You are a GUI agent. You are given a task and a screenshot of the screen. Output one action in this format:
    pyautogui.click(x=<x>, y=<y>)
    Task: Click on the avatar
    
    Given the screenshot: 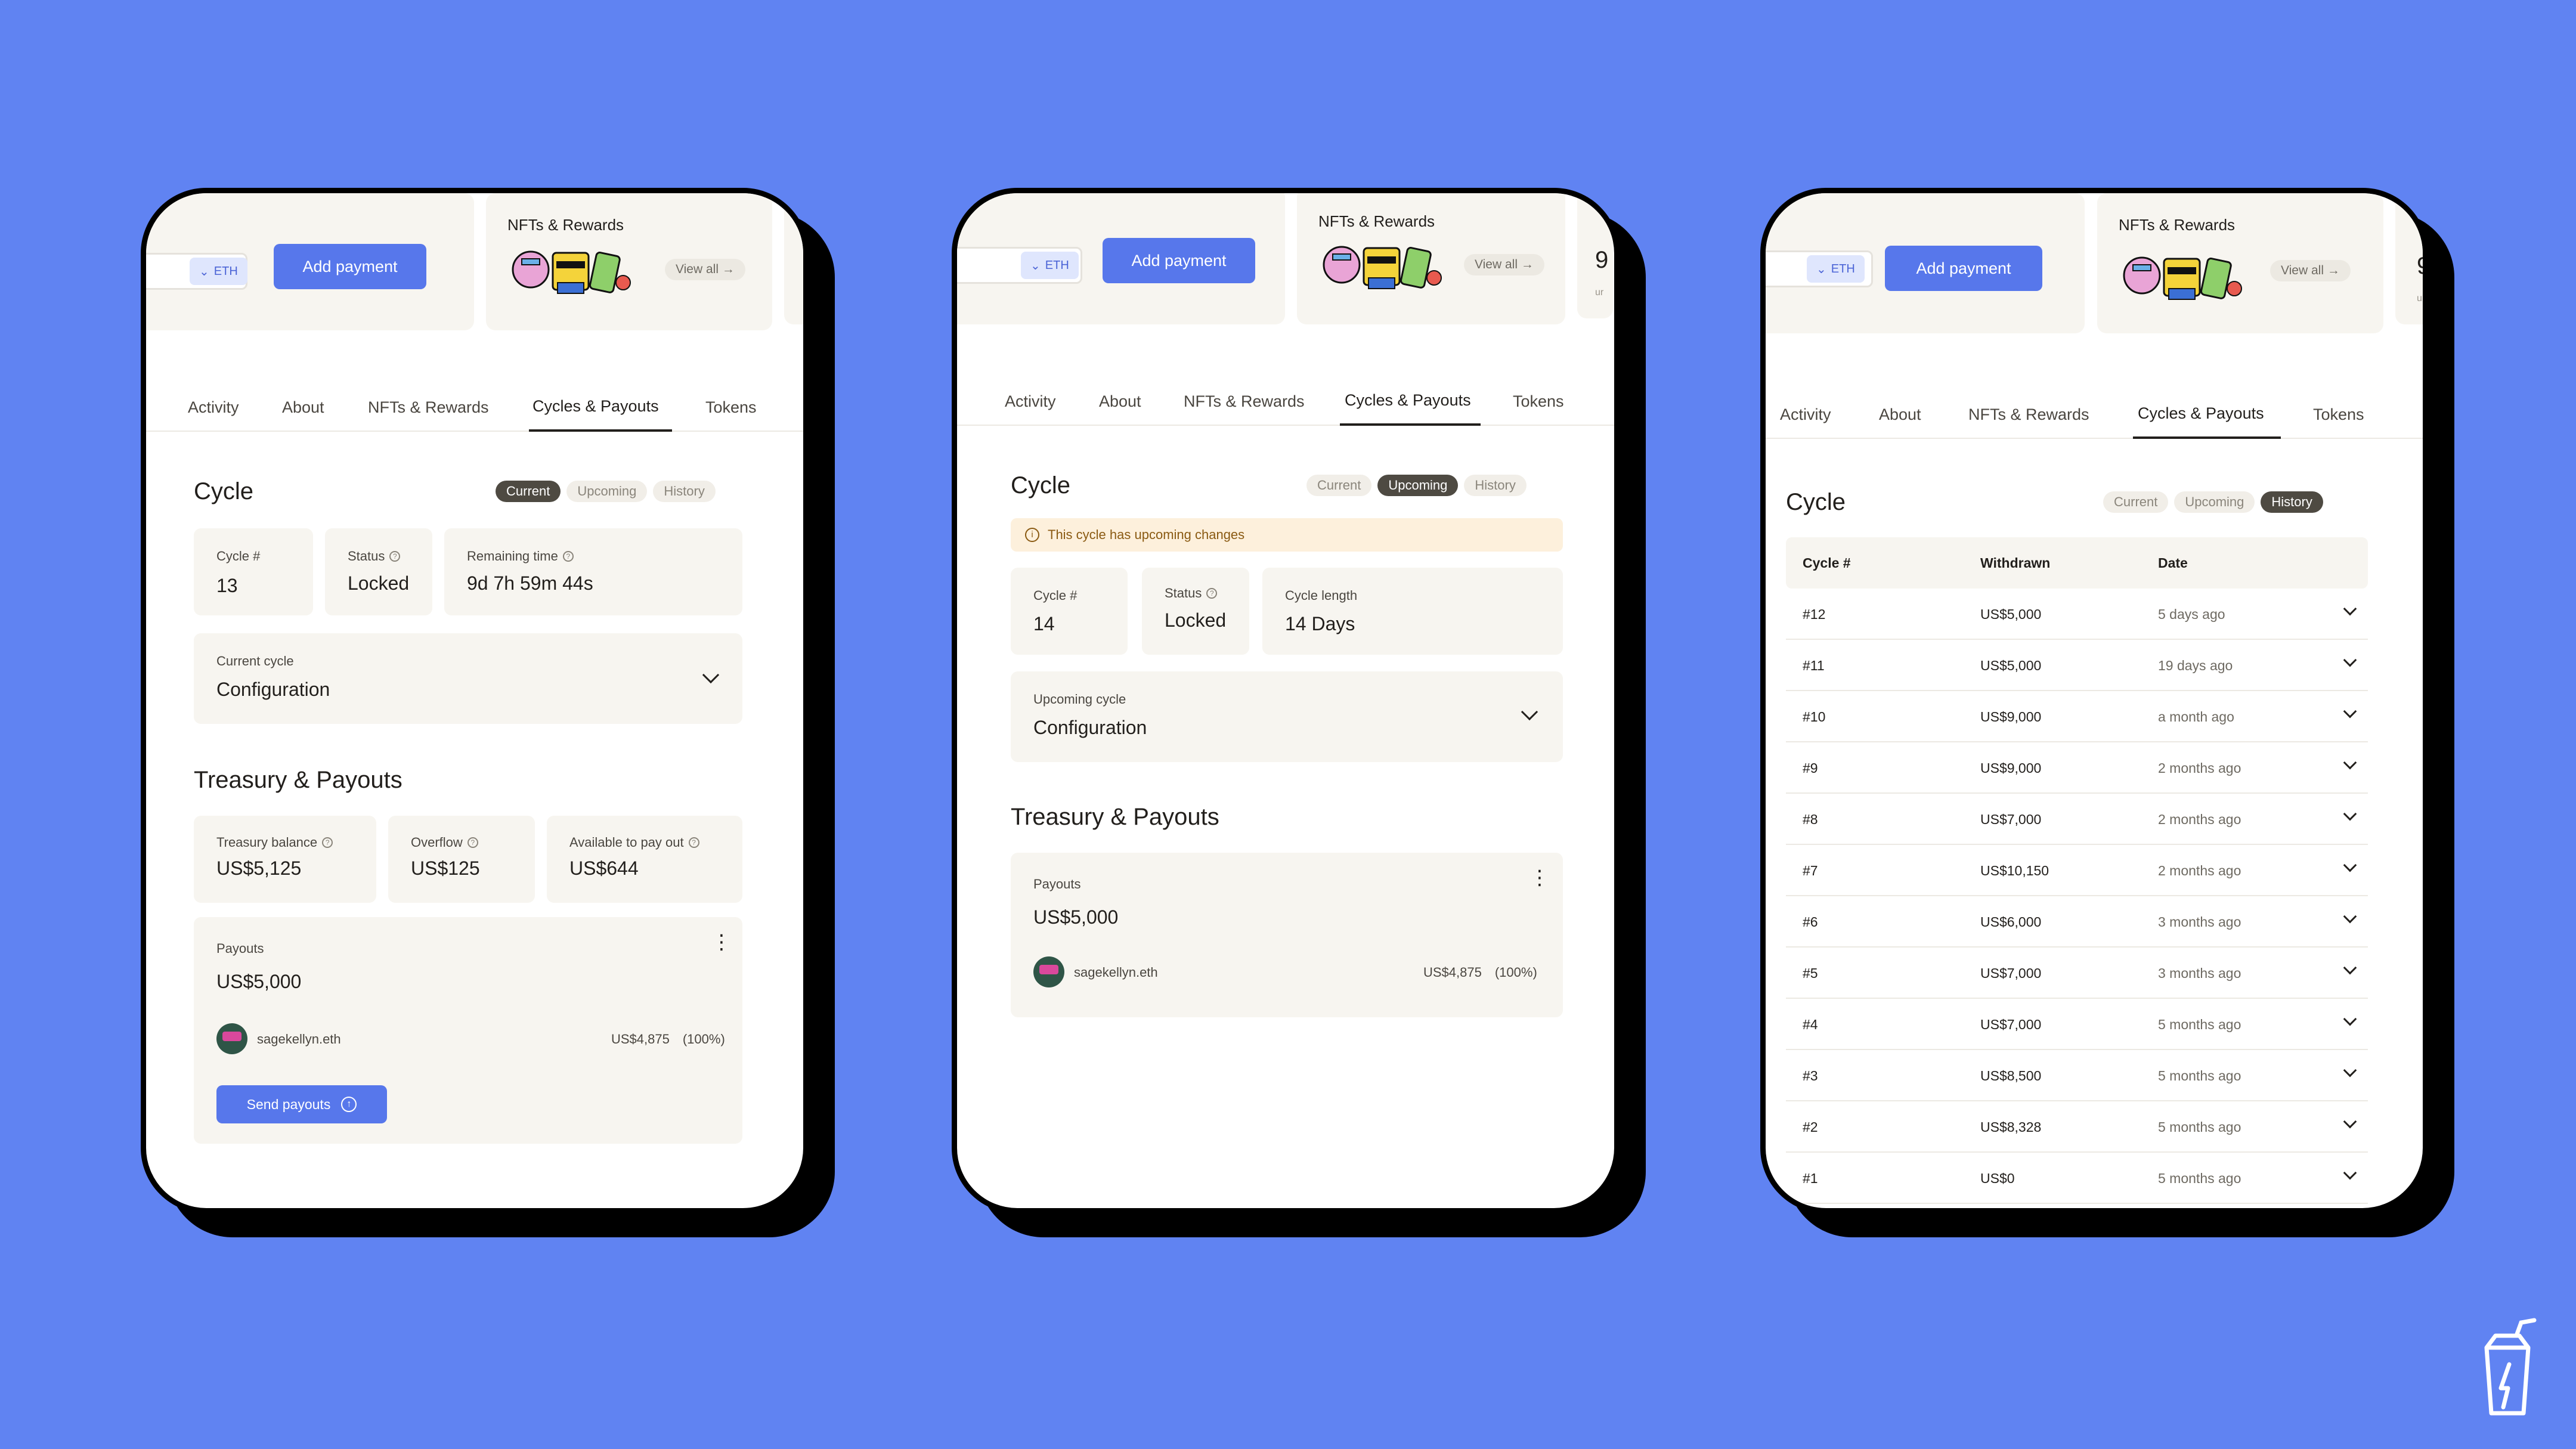 What is the action you would take?
    pyautogui.click(x=232, y=1038)
    